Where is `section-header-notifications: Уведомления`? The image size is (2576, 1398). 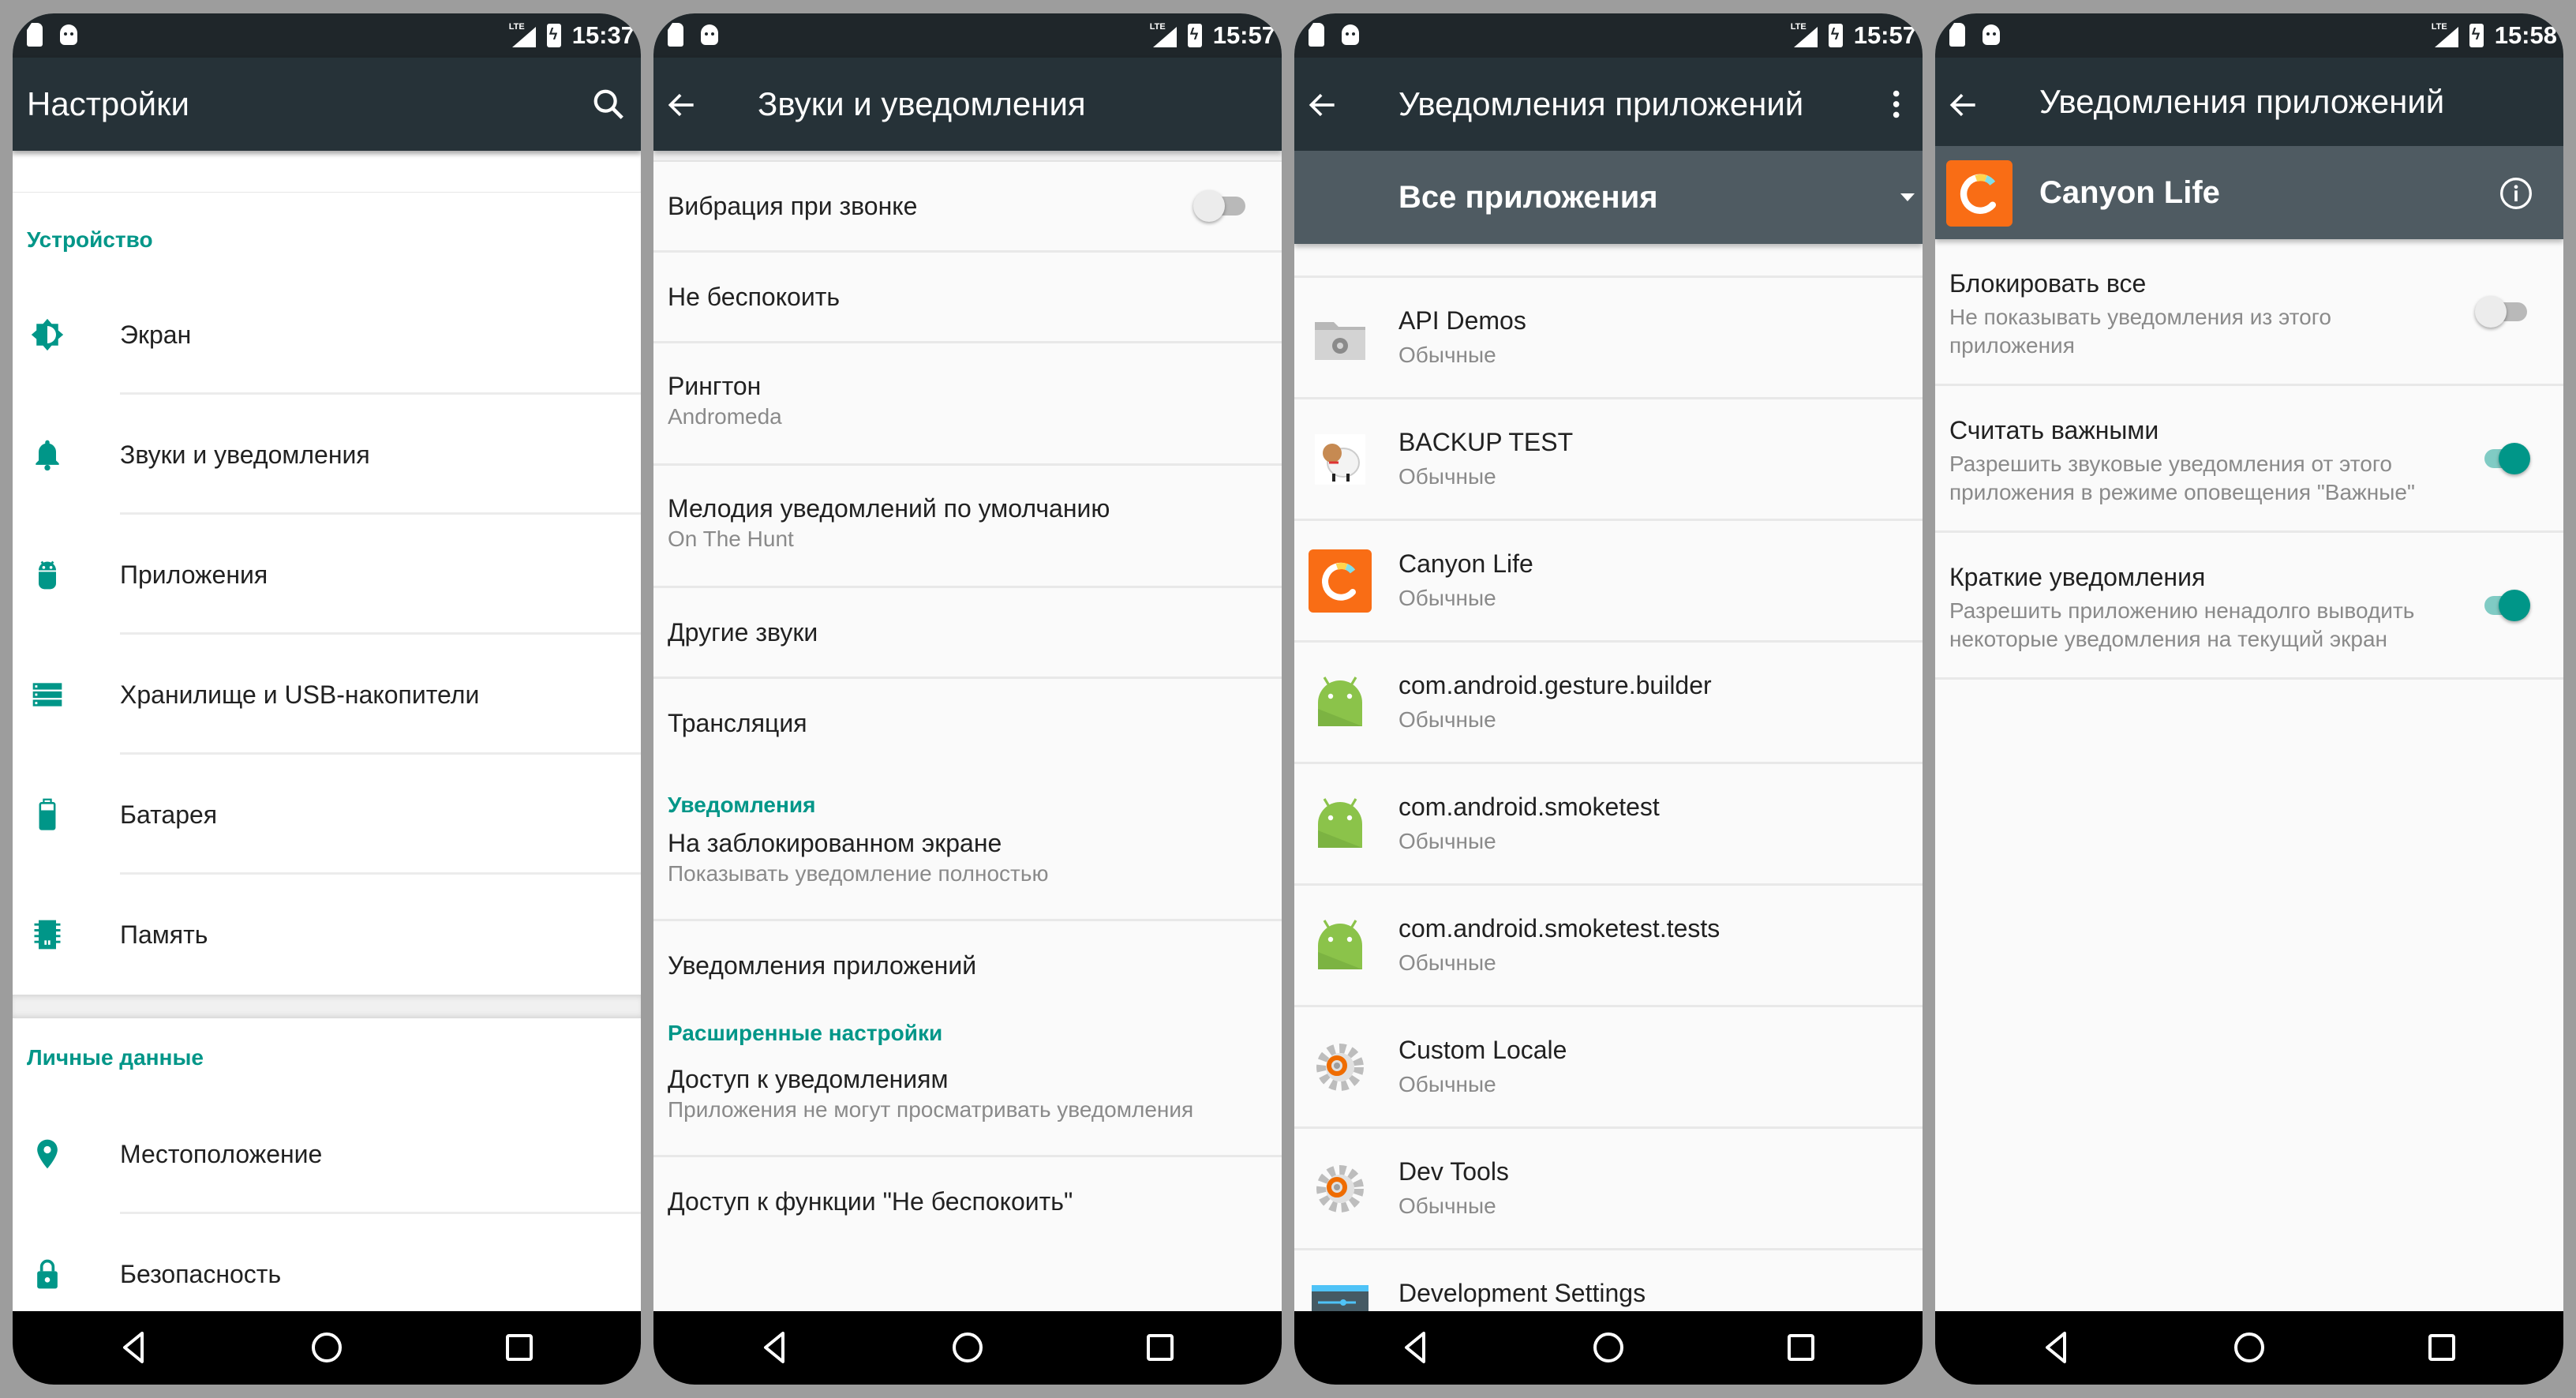
section-header-notifications: Уведомления is located at coordinates (742, 805).